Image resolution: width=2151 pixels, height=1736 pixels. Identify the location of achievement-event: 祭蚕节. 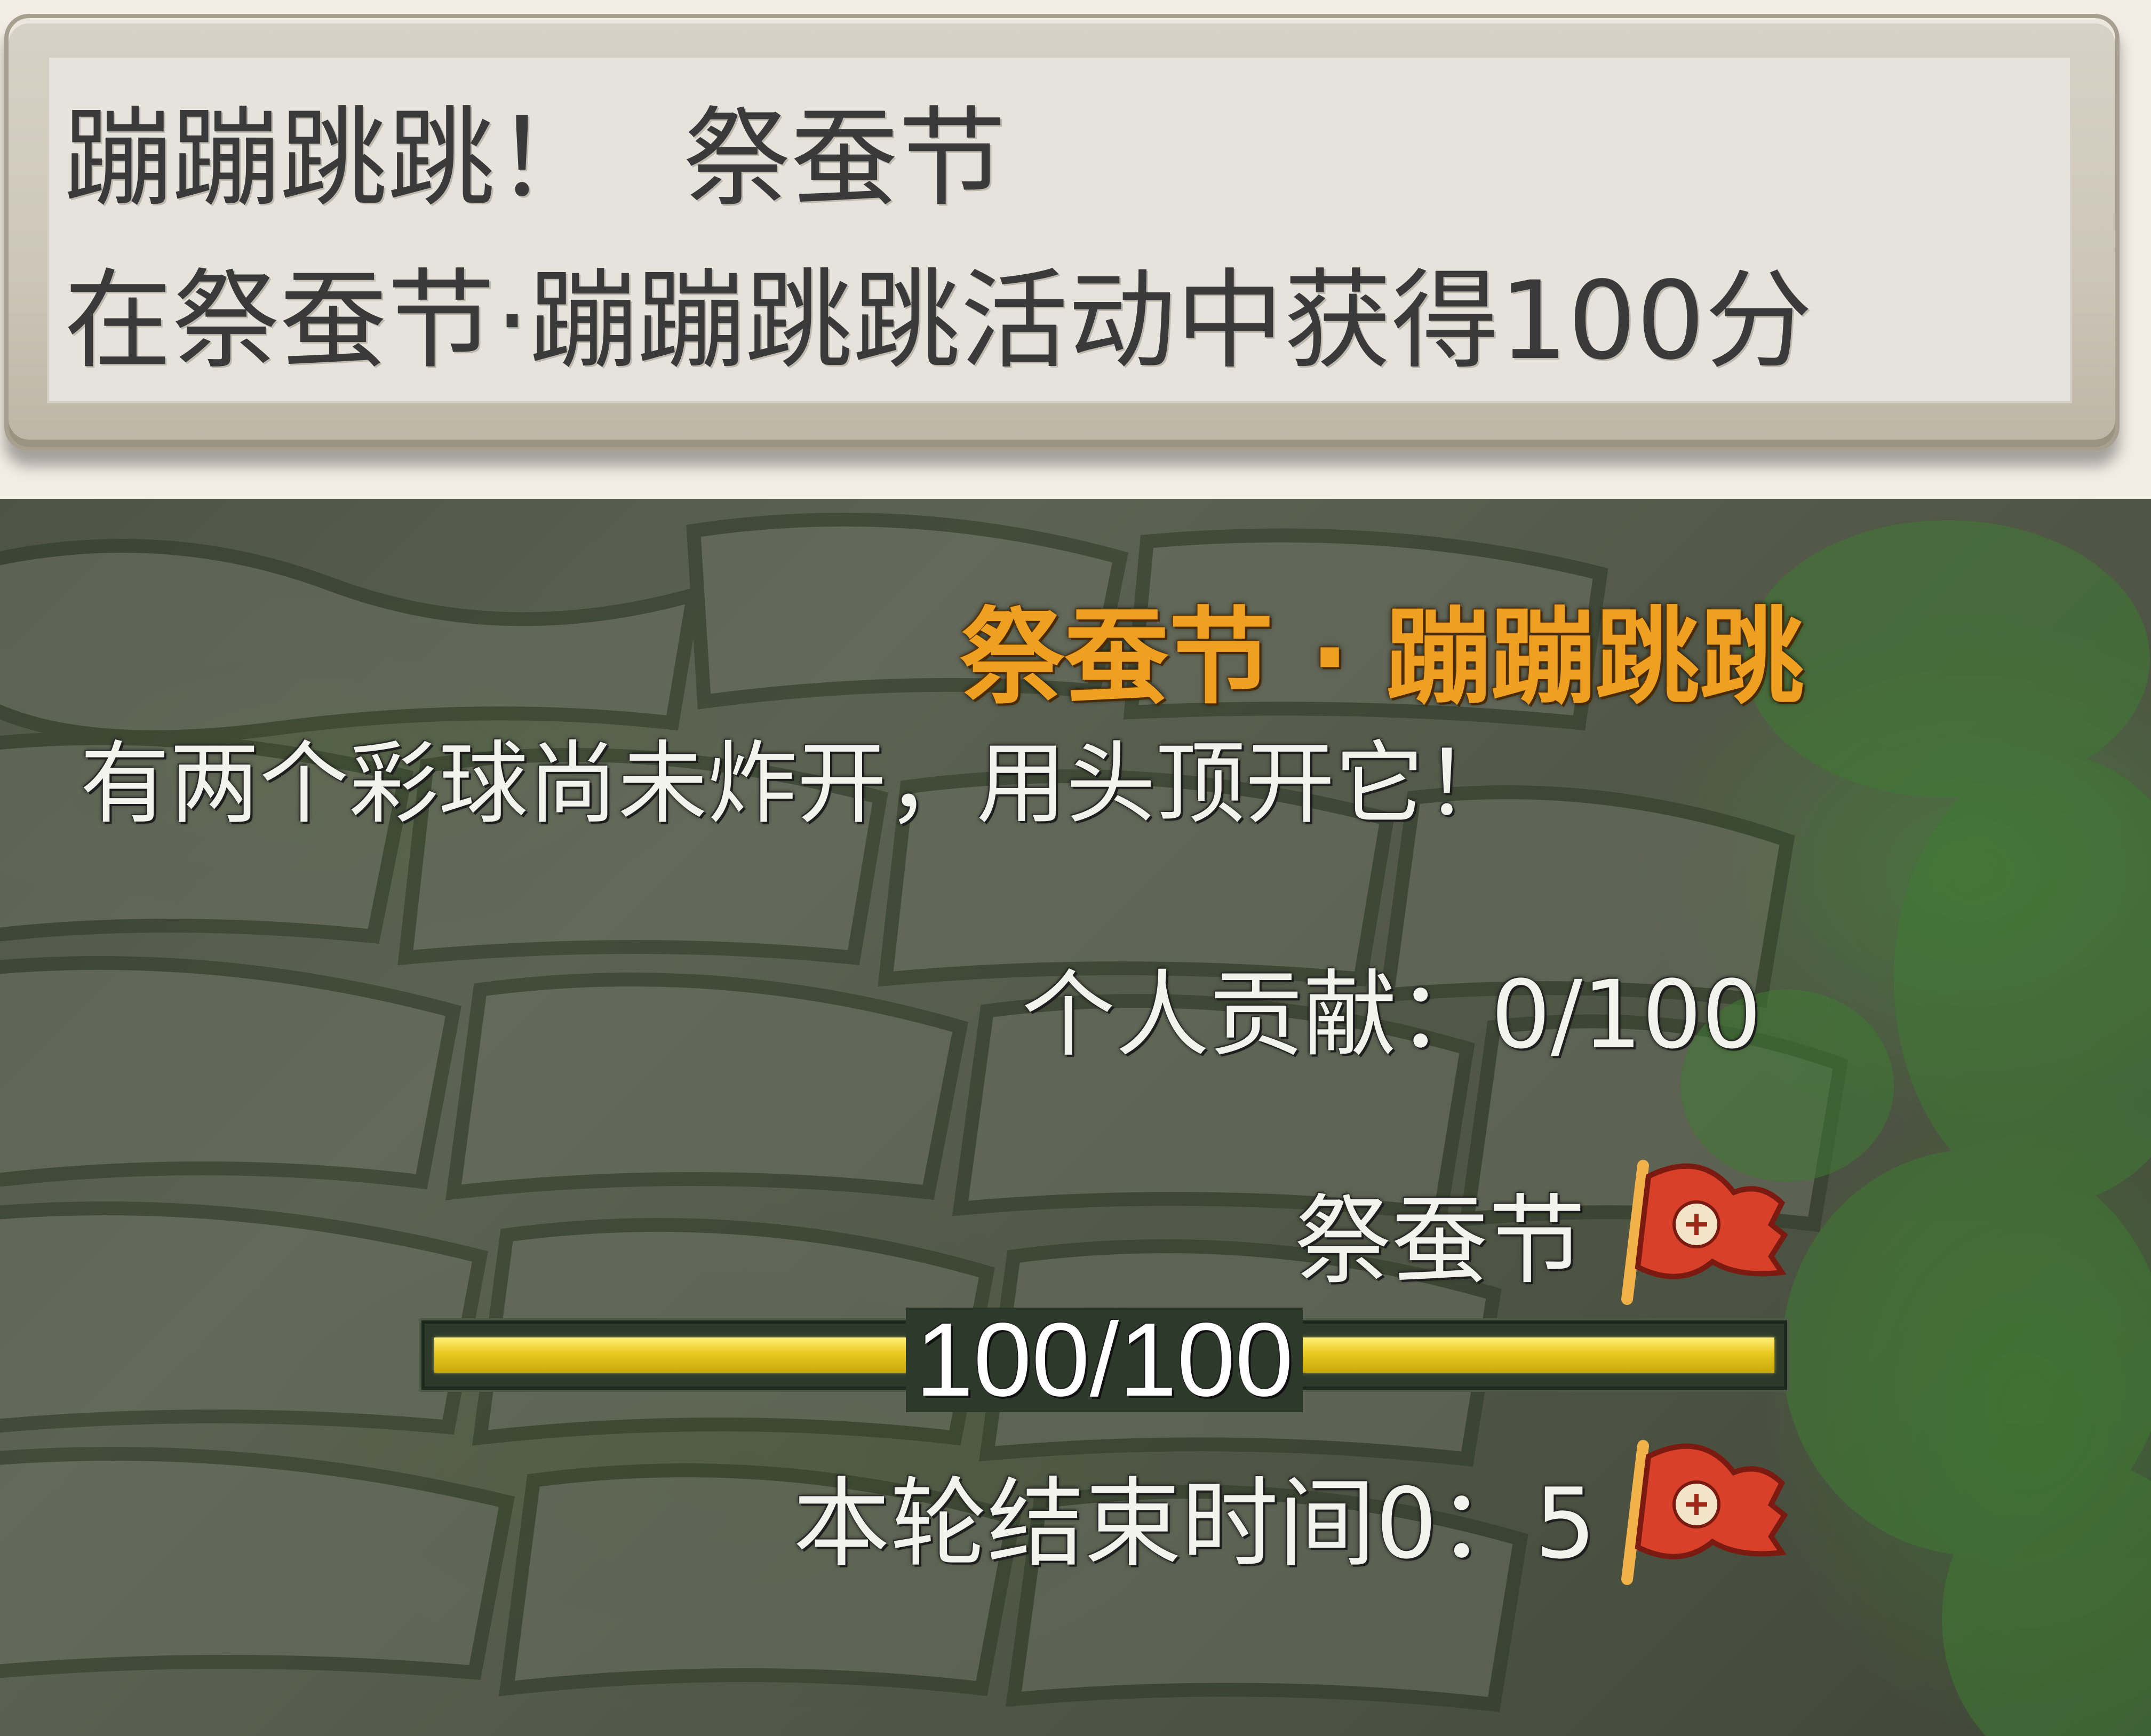
(845, 158).